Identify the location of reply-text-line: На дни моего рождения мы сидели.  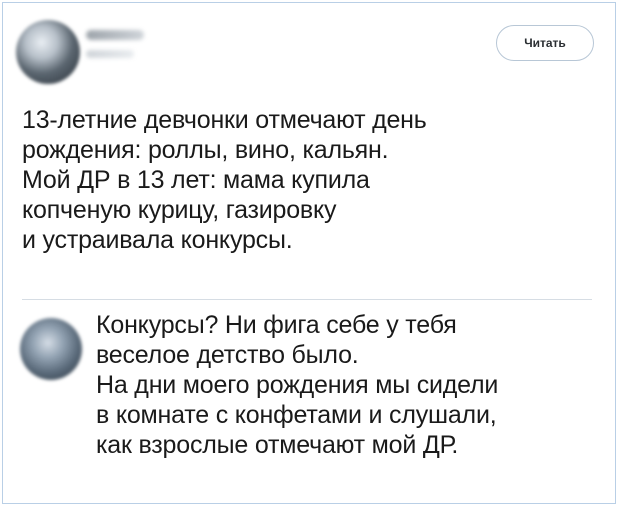
(297, 385).